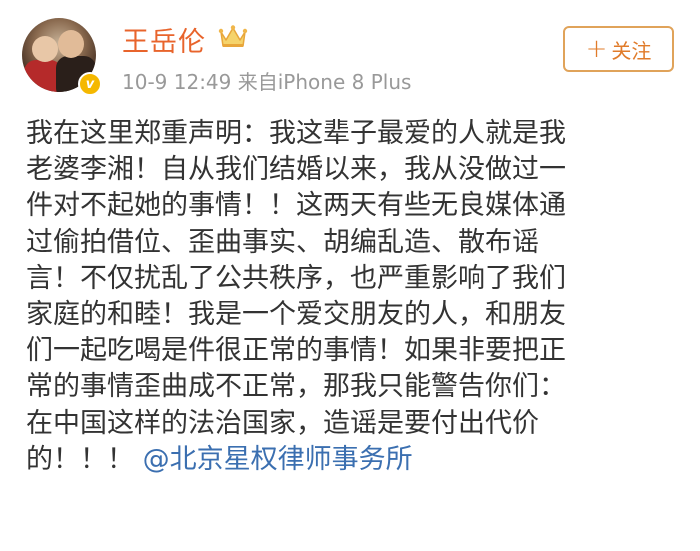 This screenshot has width=700, height=551. Describe the element at coordinates (278, 459) in the screenshot. I see `mention-link: @北京星权律师事务所` at that location.